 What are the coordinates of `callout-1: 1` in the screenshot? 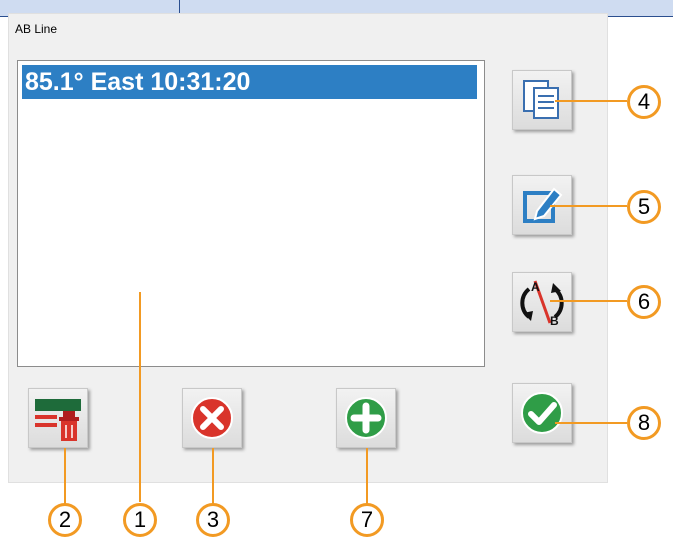 It's located at (140, 520).